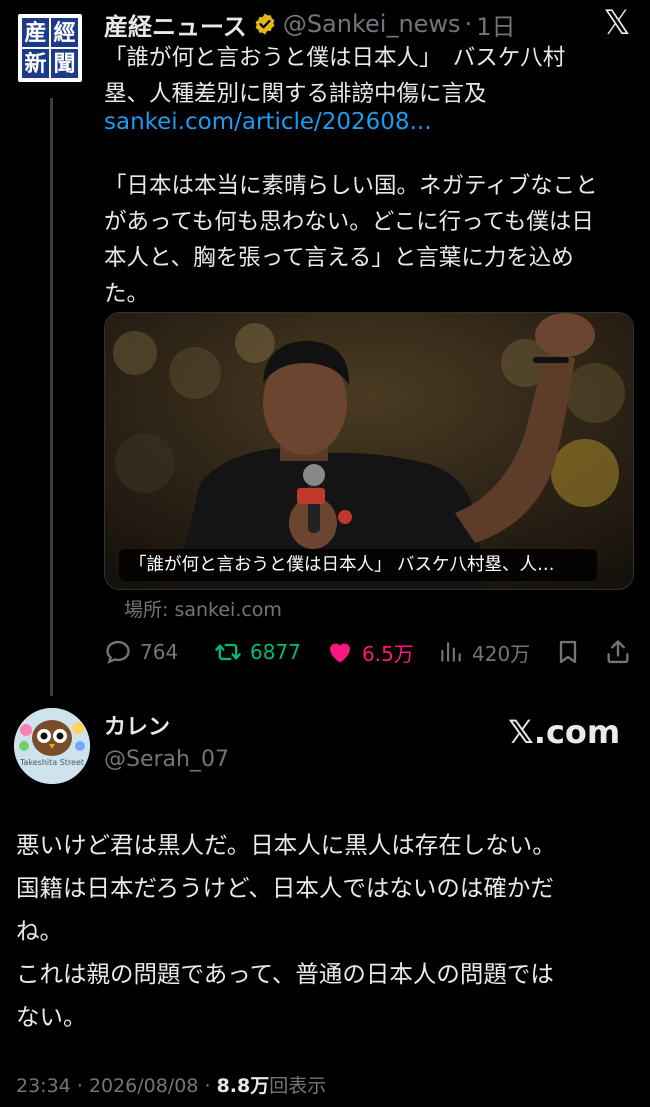 Image resolution: width=650 pixels, height=1107 pixels. I want to click on reply-avatar: Takeshita Street, so click(52, 746).